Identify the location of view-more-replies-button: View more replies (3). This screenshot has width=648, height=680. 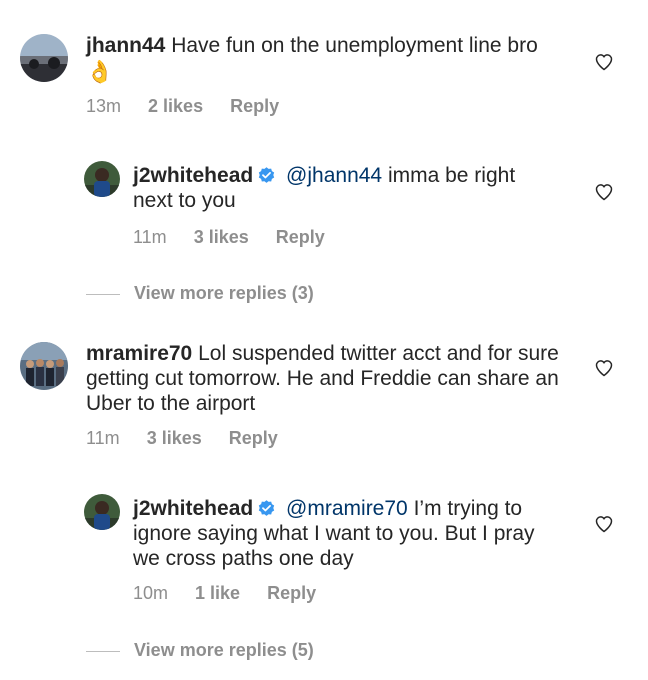
(224, 293).